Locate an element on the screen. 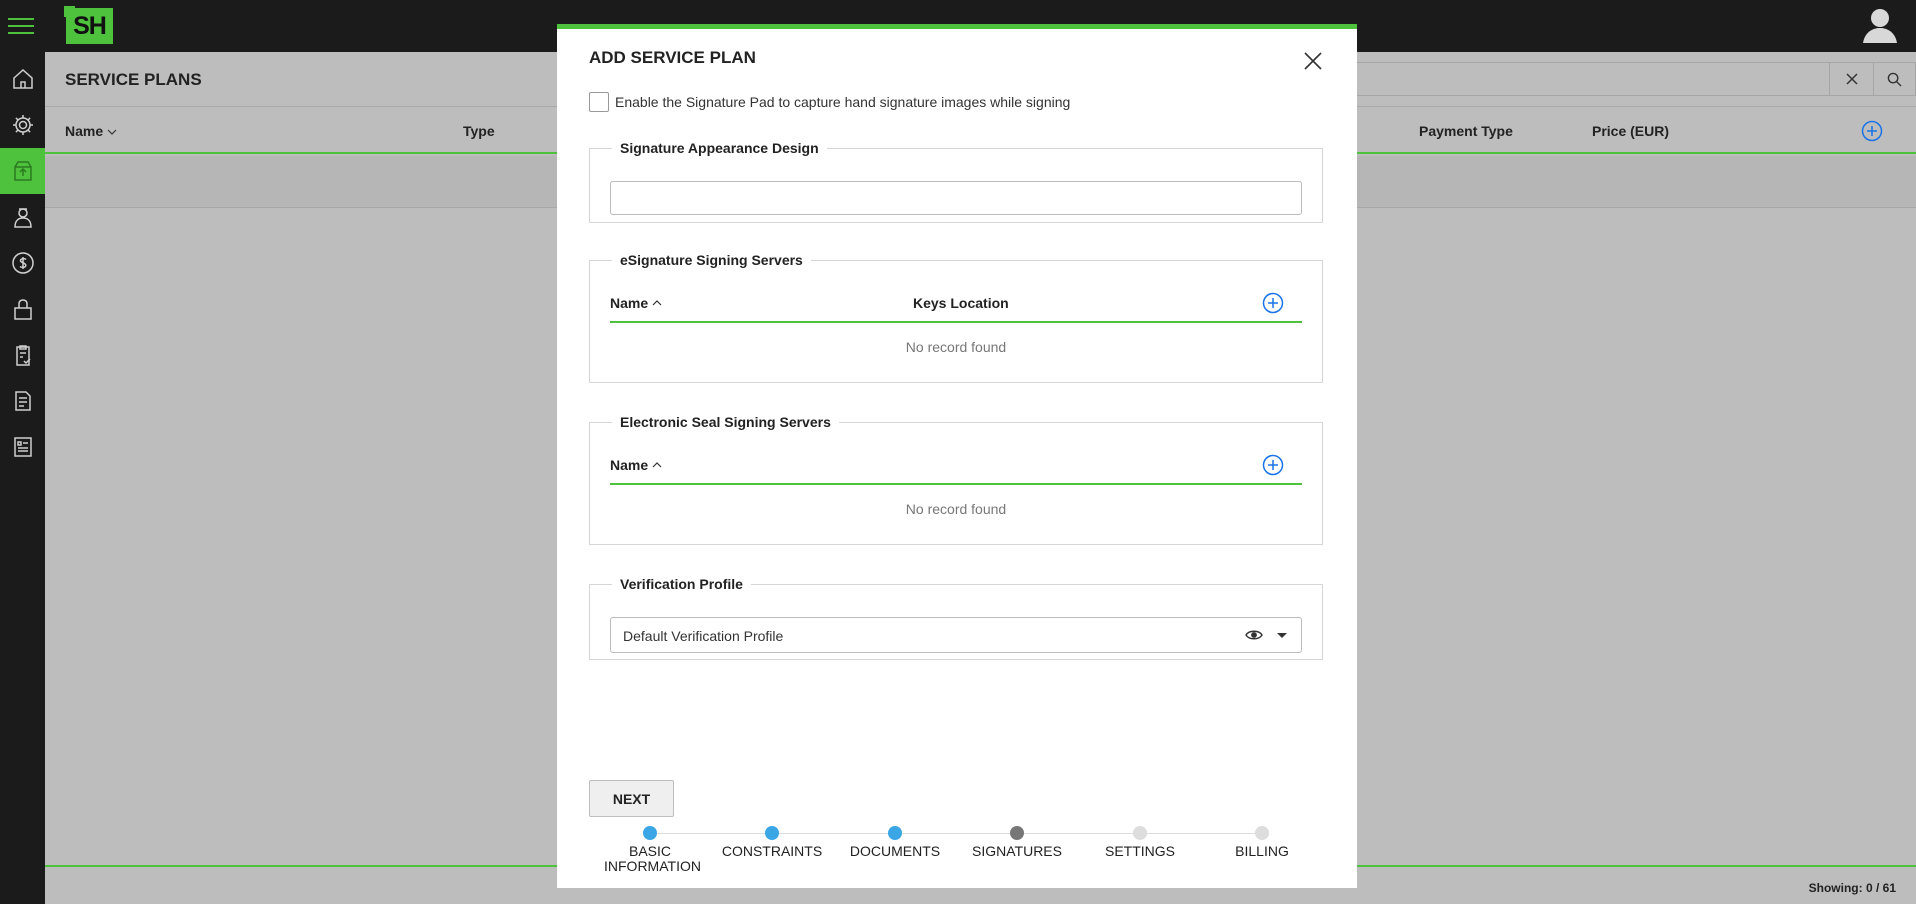  sidebar-item-logs is located at coordinates (22, 447).